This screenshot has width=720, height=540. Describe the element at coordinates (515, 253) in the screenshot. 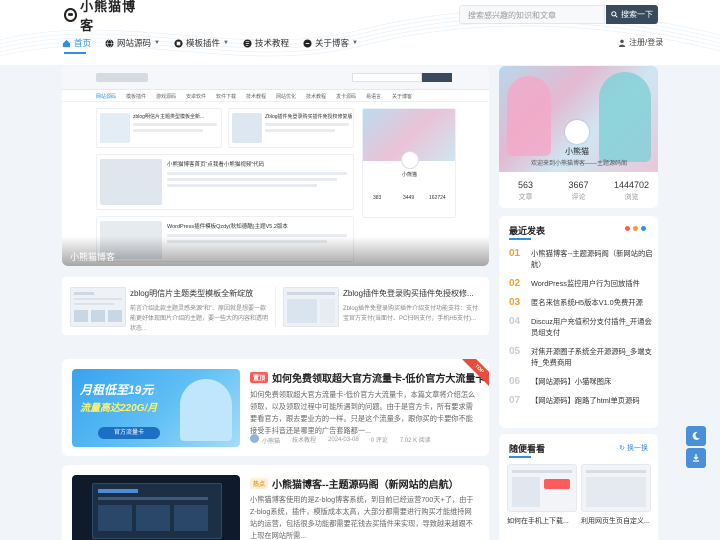

I see `list-item-number: 01` at that location.